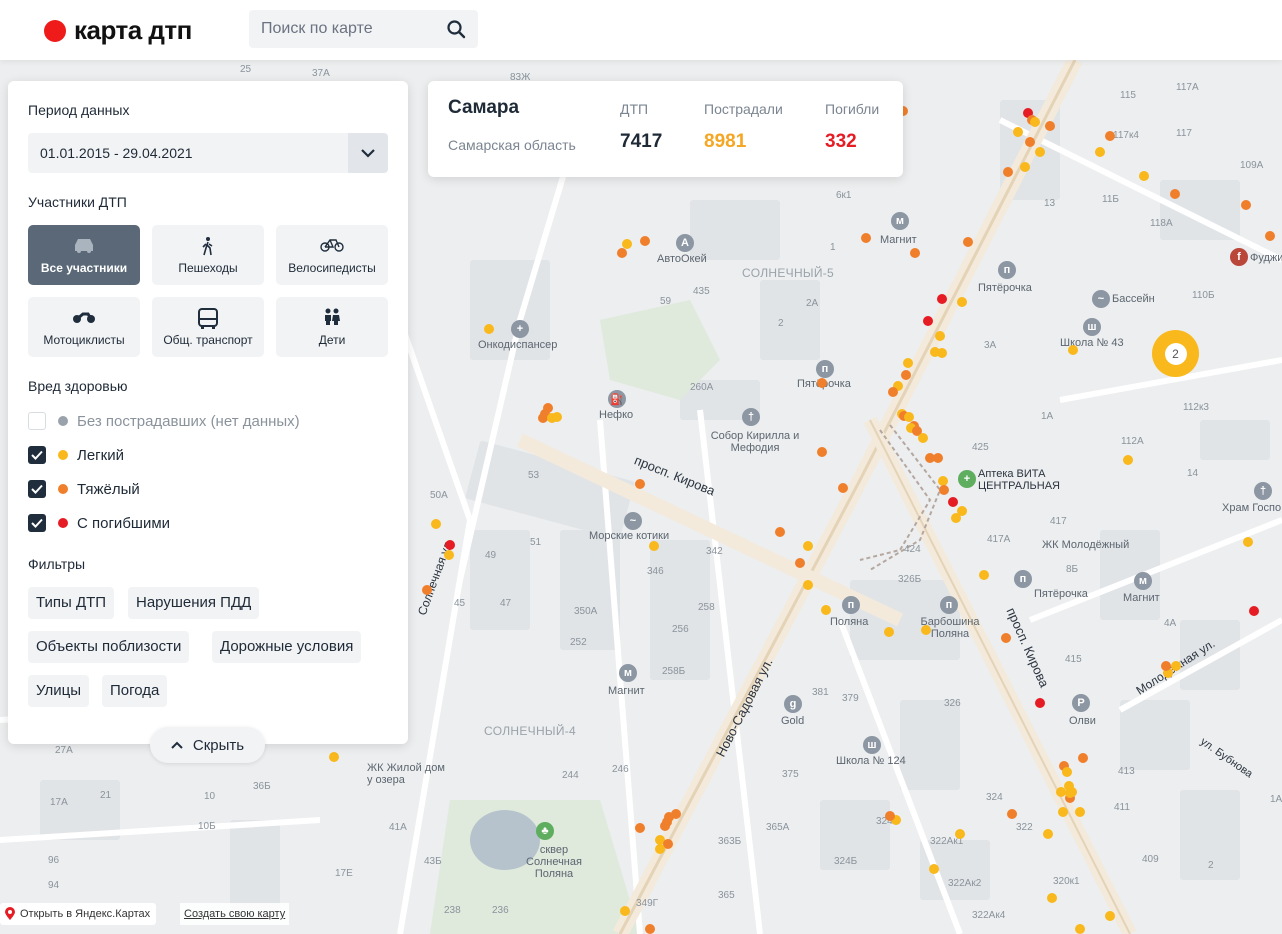 This screenshot has width=1282, height=934. What do you see at coordinates (1081, 703) in the screenshot?
I see `fuel-icon: P` at bounding box center [1081, 703].